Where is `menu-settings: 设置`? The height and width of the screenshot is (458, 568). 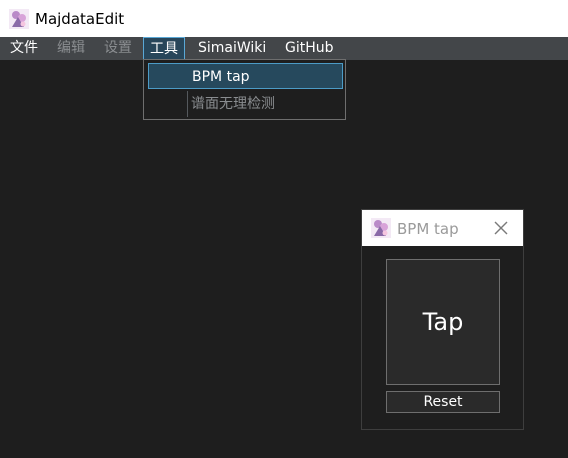
menu-settings: 设置 is located at coordinates (118, 48).